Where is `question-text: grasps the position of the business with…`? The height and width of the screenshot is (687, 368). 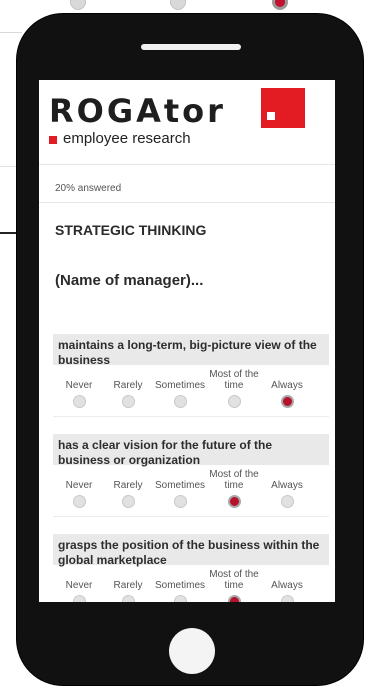
question-text: grasps the position of the business with… is located at coordinates (191, 550).